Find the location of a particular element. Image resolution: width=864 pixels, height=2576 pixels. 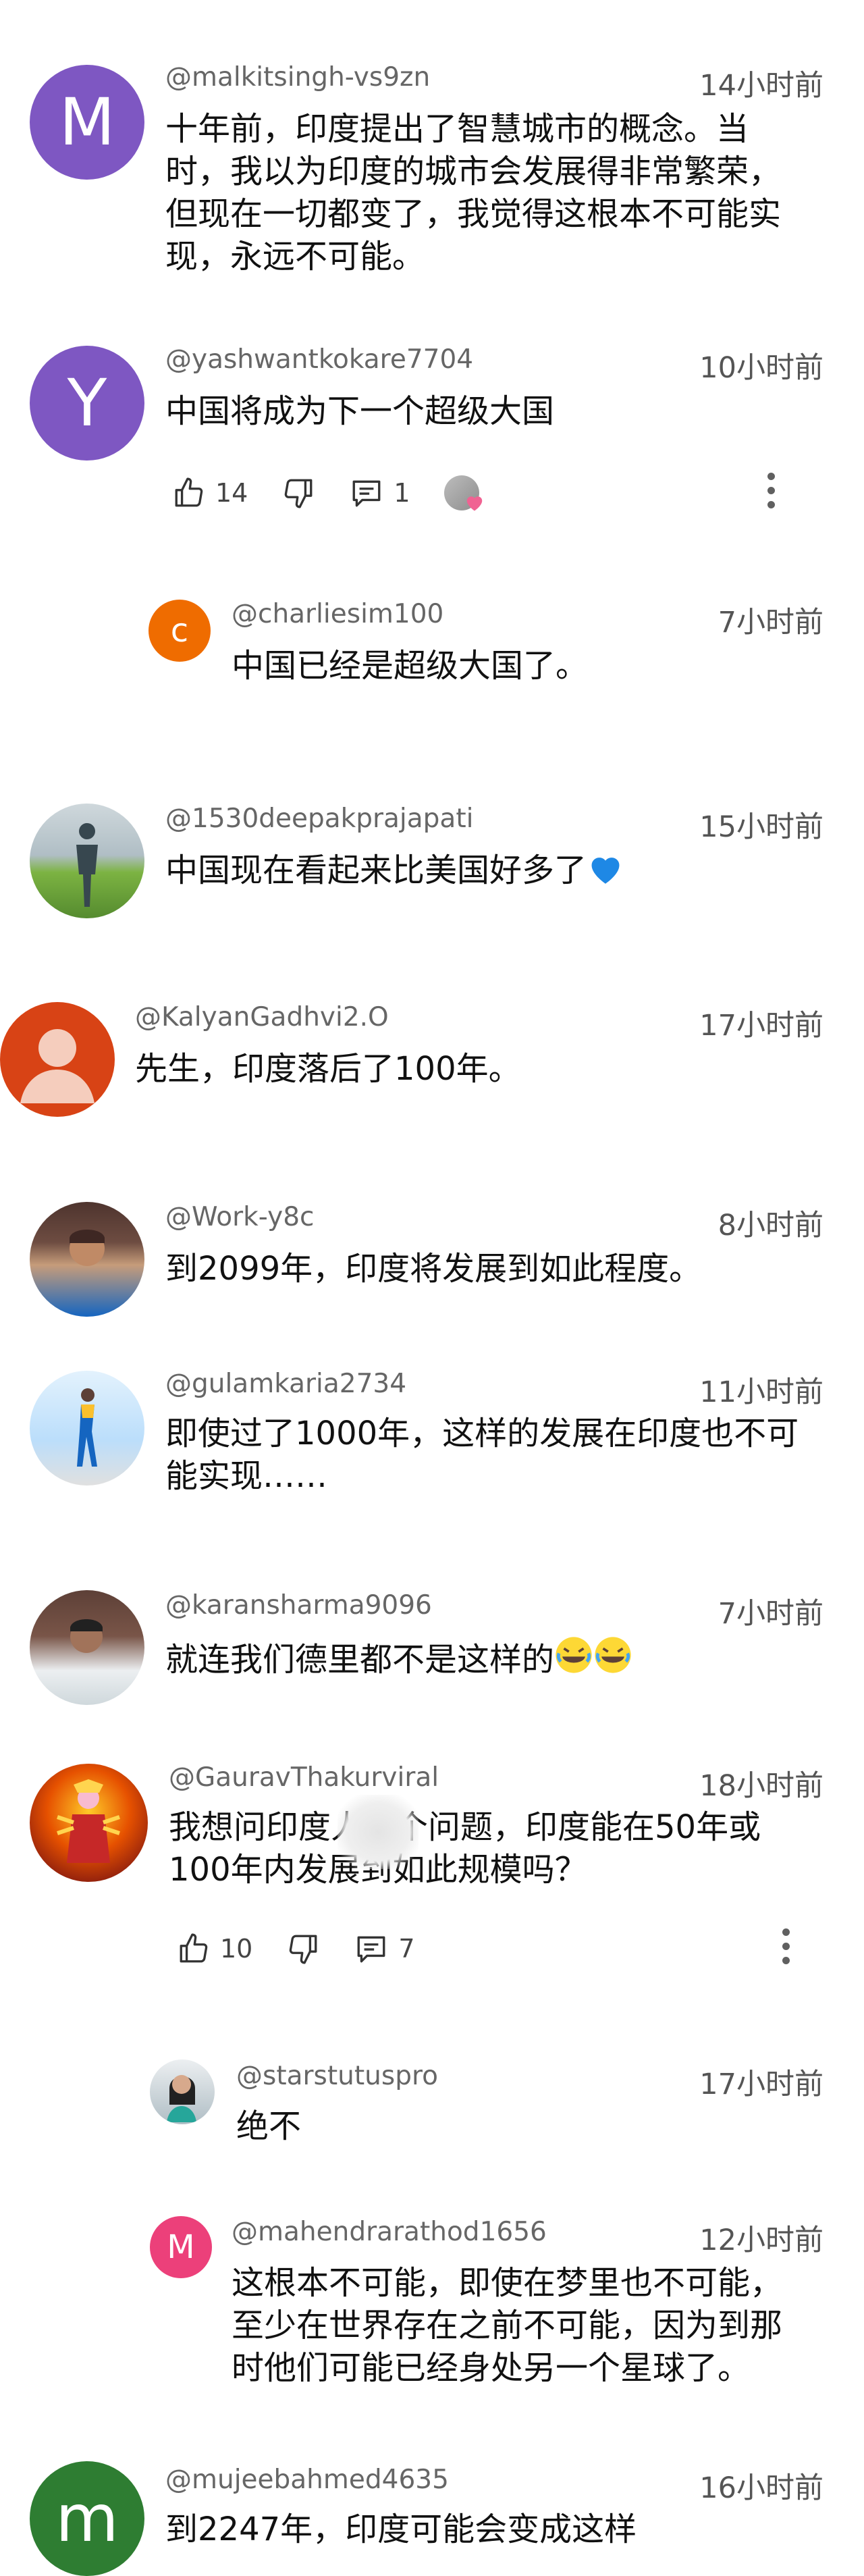

comment-time: 12小时前 is located at coordinates (761, 2240).